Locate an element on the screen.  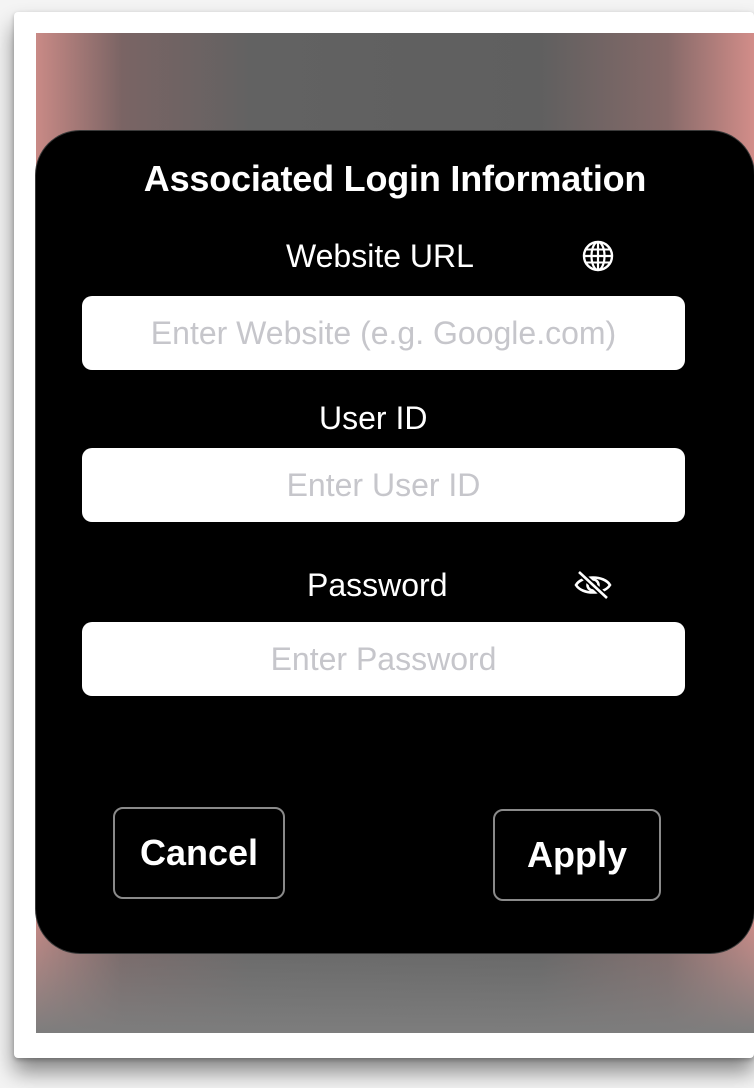
password-input is located at coordinates (383, 659).